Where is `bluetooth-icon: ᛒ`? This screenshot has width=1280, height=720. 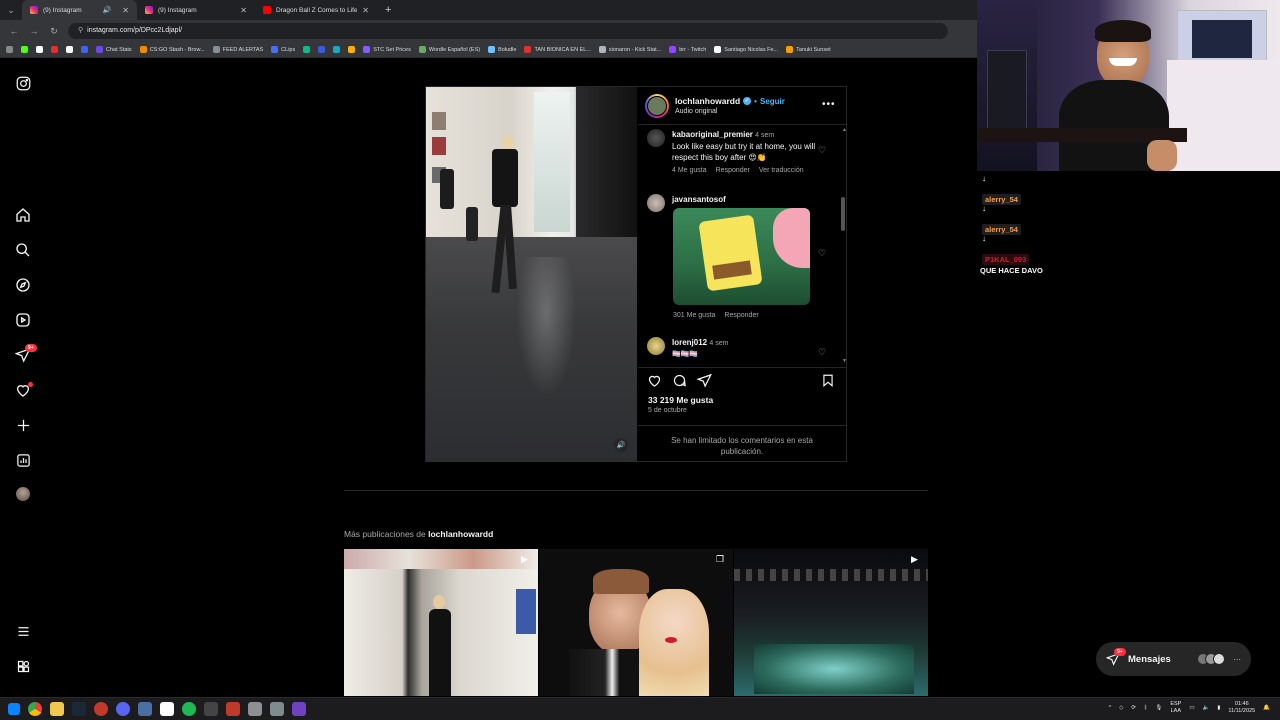
bluetooth-icon: ᛒ is located at coordinates (1145, 708).